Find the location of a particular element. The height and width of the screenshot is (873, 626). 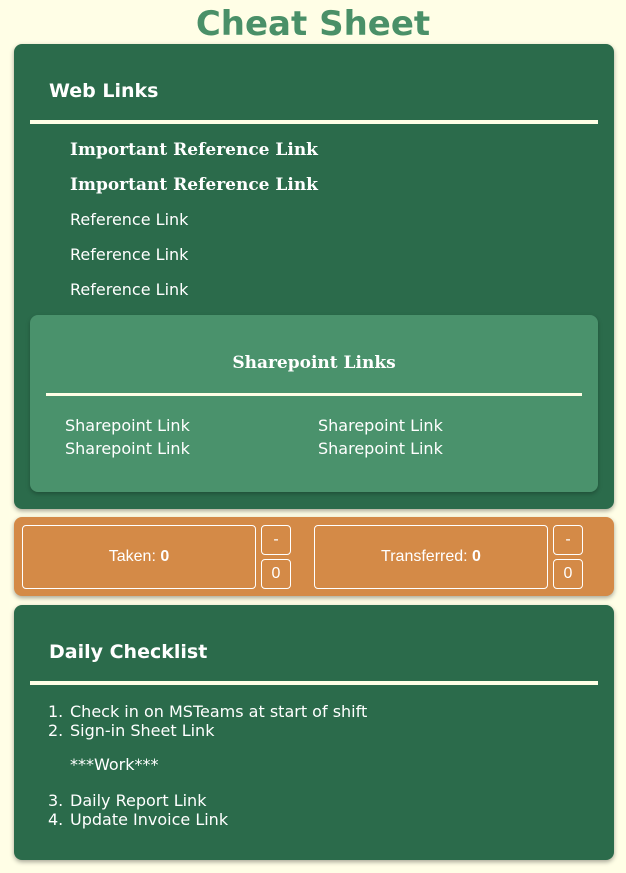

sharepoint-link-3: Sharepoint Link is located at coordinates (127, 449).